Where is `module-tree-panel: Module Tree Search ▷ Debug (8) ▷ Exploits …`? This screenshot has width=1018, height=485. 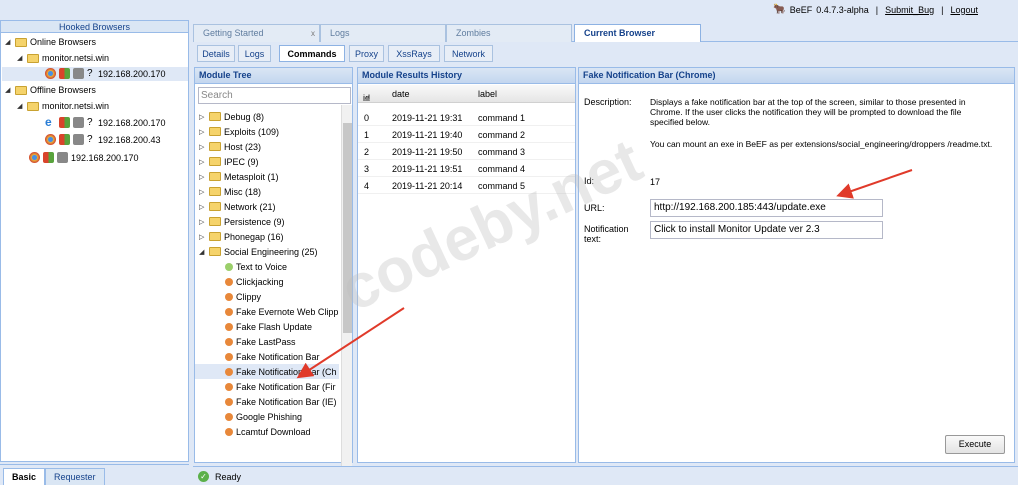 module-tree-panel: Module Tree Search ▷ Debug (8) ▷ Exploits … is located at coordinates (273, 276).